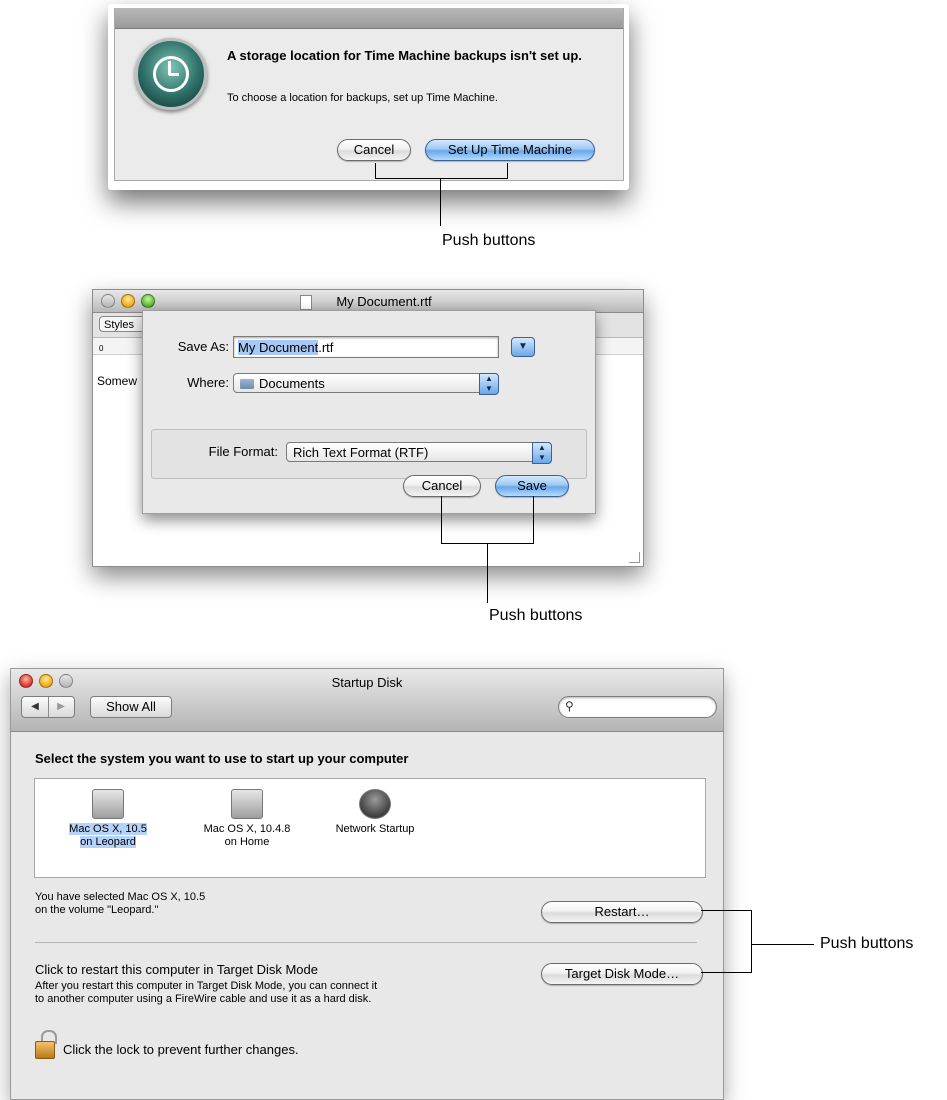 The image size is (947, 1100). Describe the element at coordinates (247, 842) in the screenshot. I see `disk-volume: on Home` at that location.